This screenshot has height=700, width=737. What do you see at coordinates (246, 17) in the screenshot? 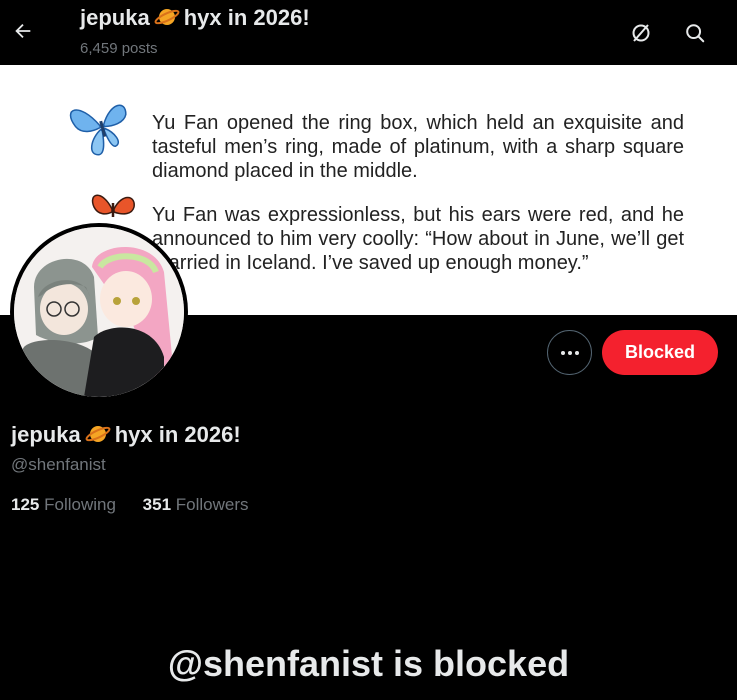
I see `title-tagline: hyx in 2026!` at bounding box center [246, 17].